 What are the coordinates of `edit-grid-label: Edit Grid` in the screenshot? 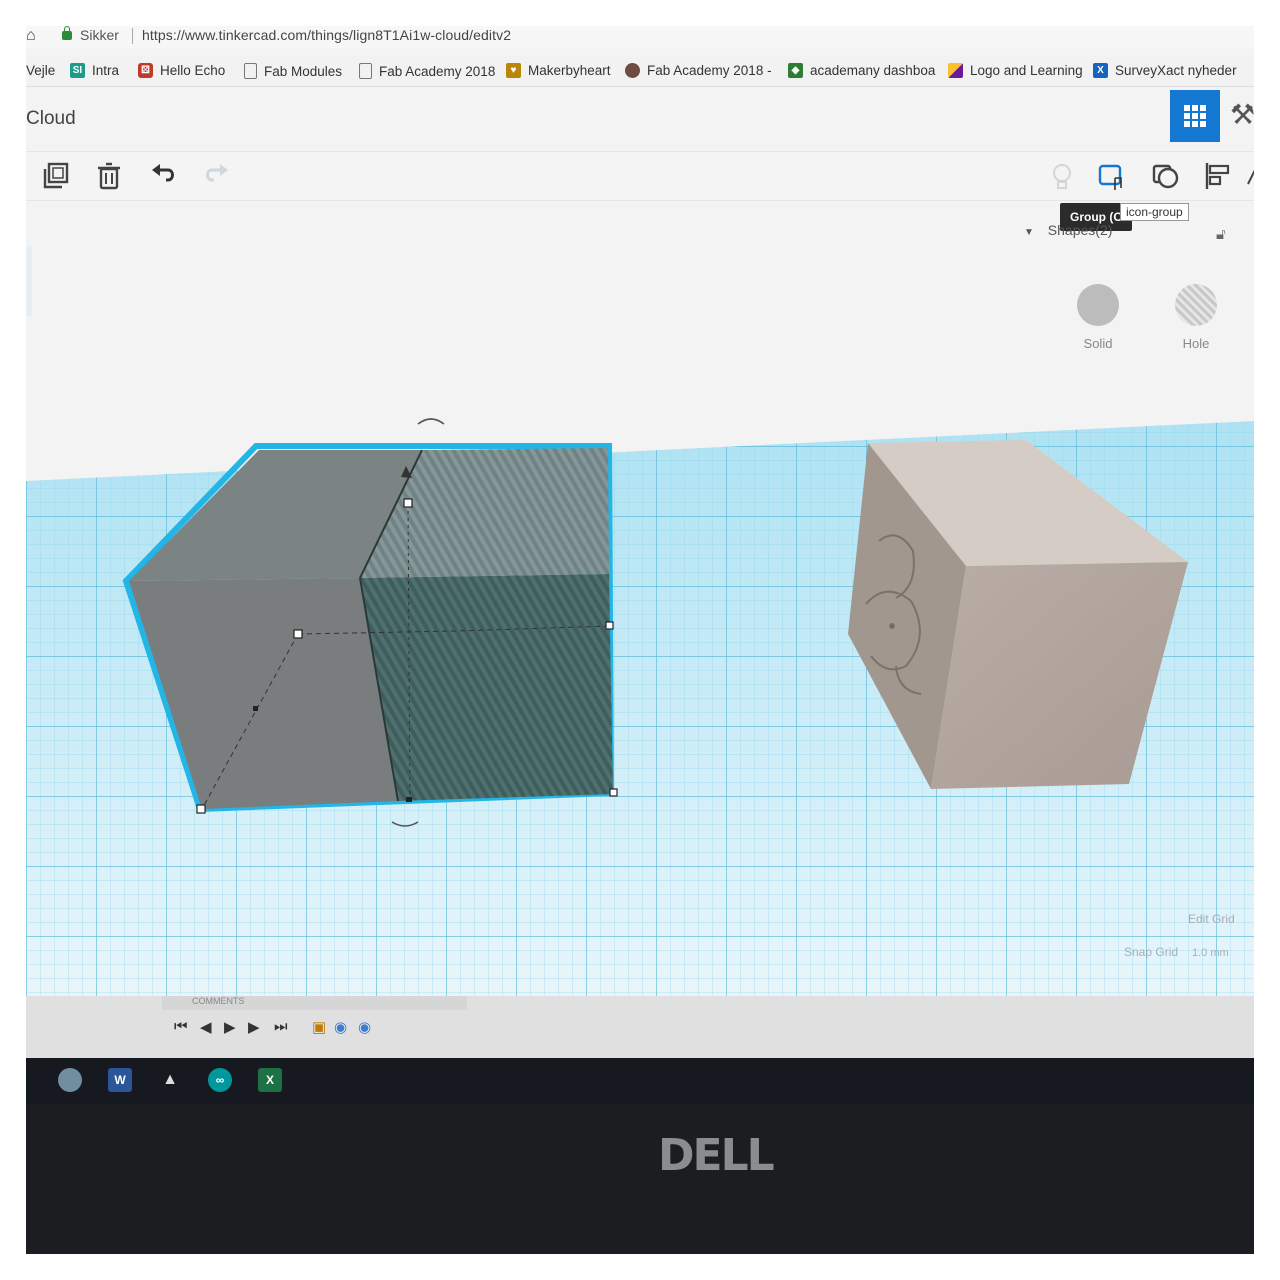 It's located at (1211, 919).